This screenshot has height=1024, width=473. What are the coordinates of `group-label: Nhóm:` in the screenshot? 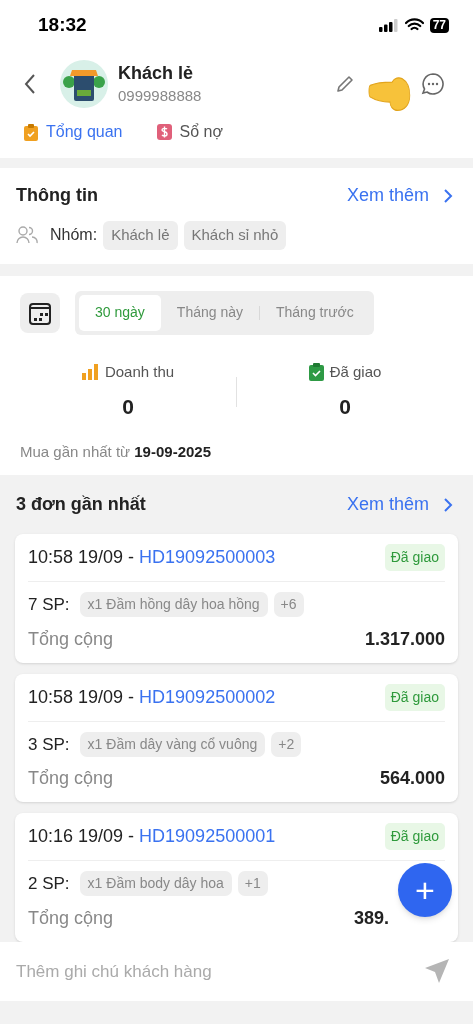 It's located at (74, 235).